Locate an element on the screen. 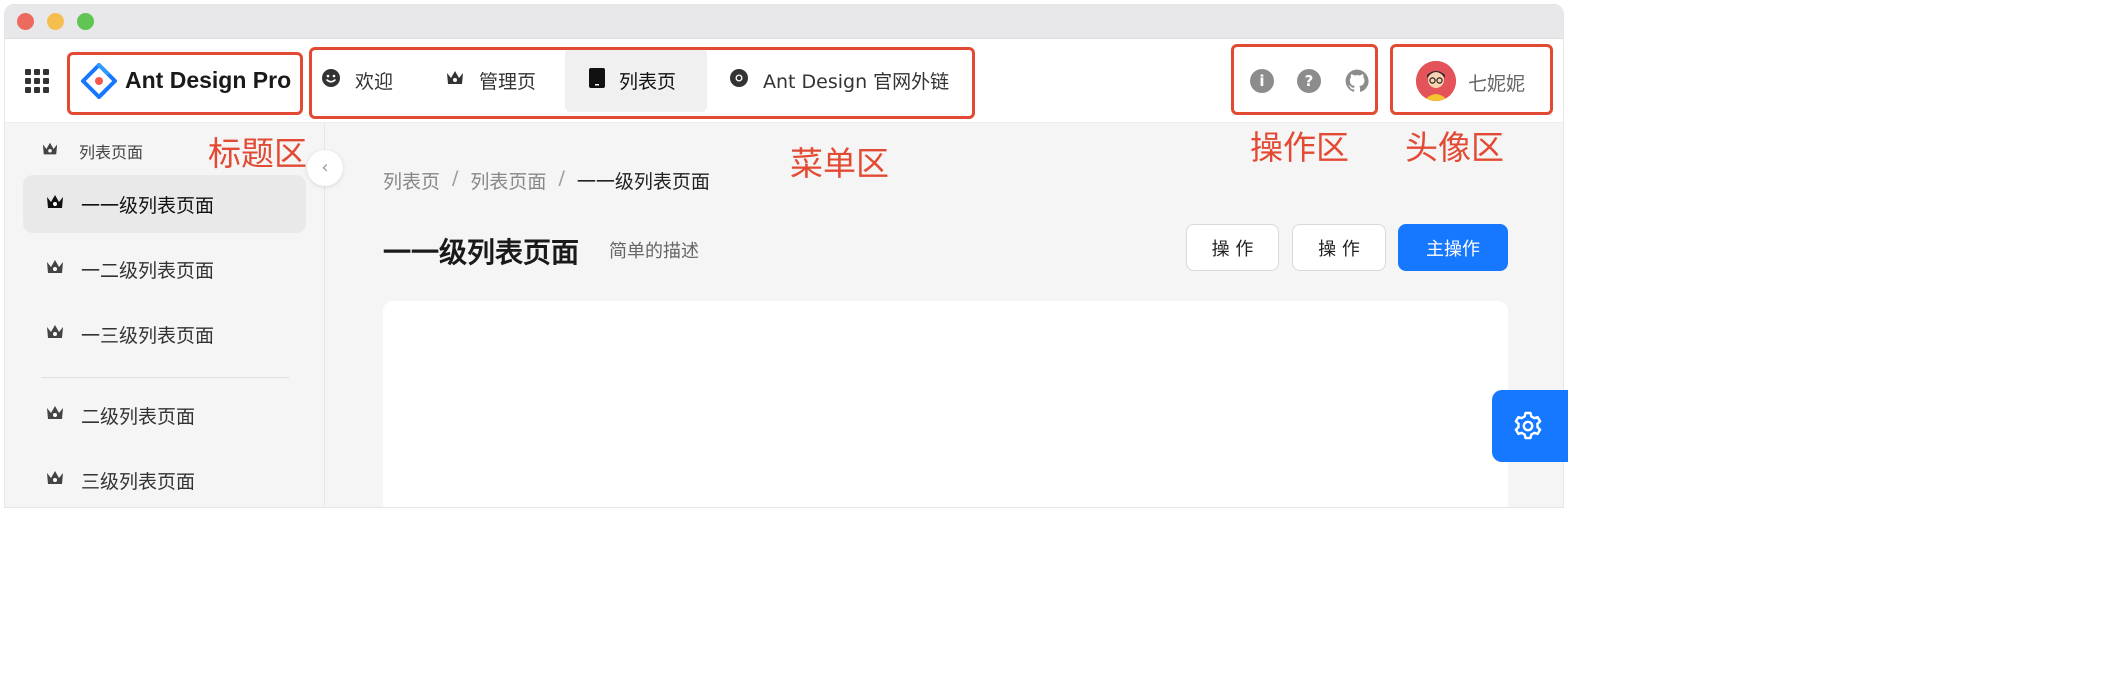 The width and height of the screenshot is (2116, 686). sidebar-group: 列表页面 is located at coordinates (92, 151).